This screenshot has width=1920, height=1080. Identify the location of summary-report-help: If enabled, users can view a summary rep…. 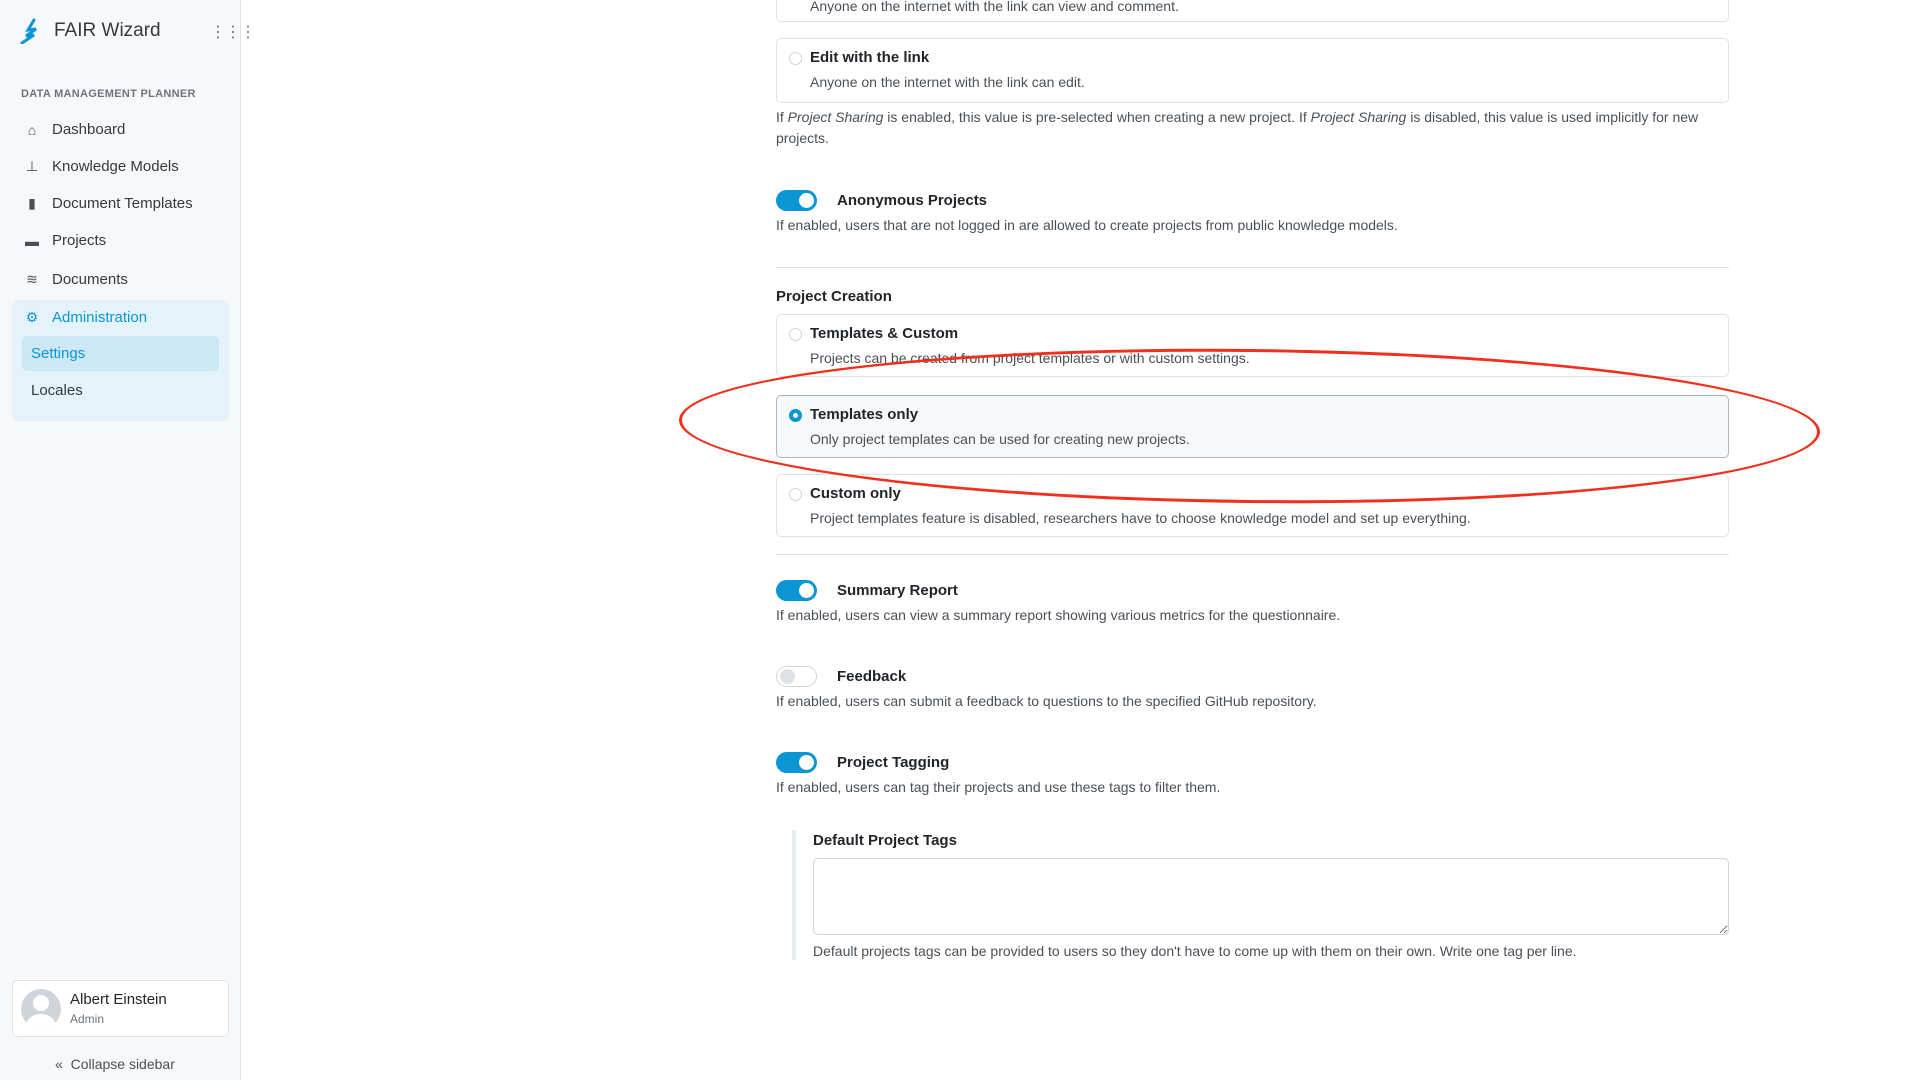
(1058, 615).